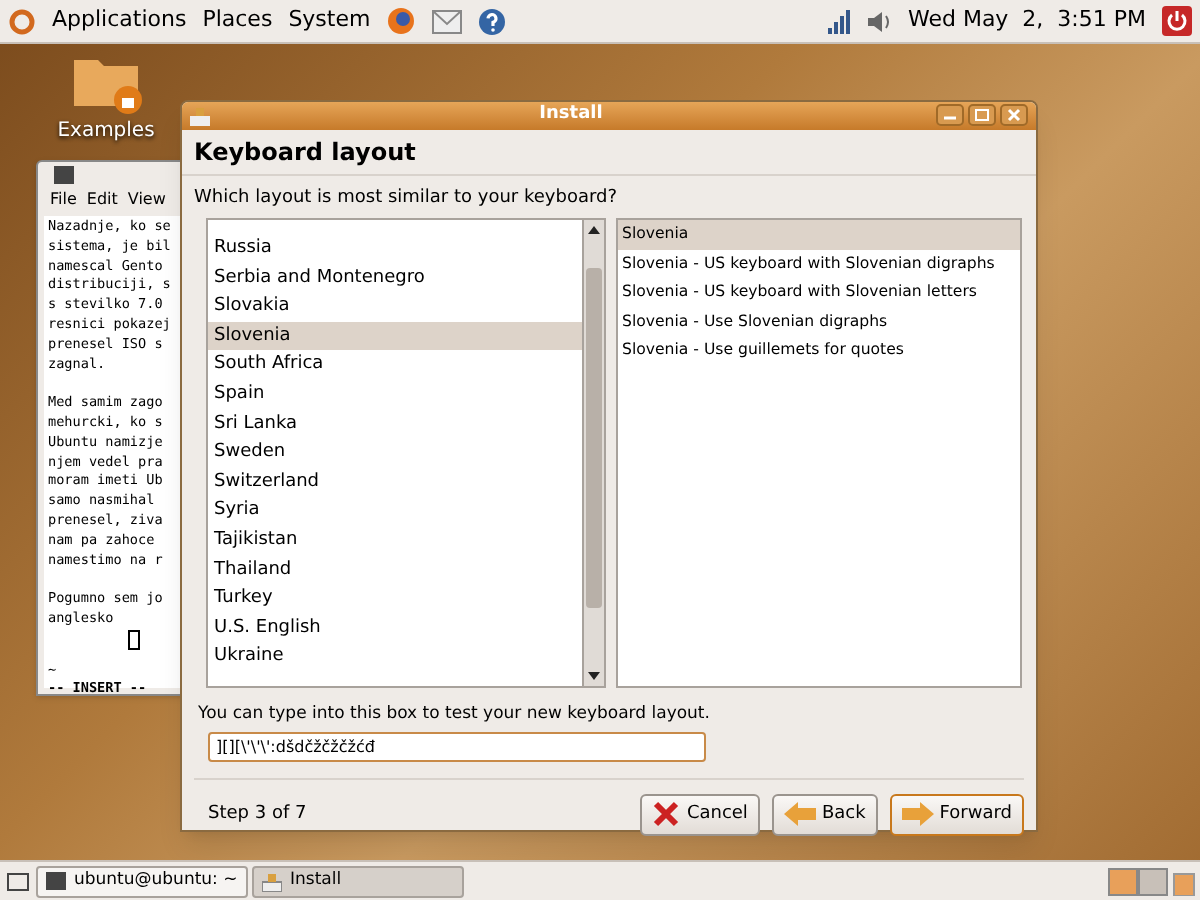  I want to click on back-button: Back, so click(824, 814).